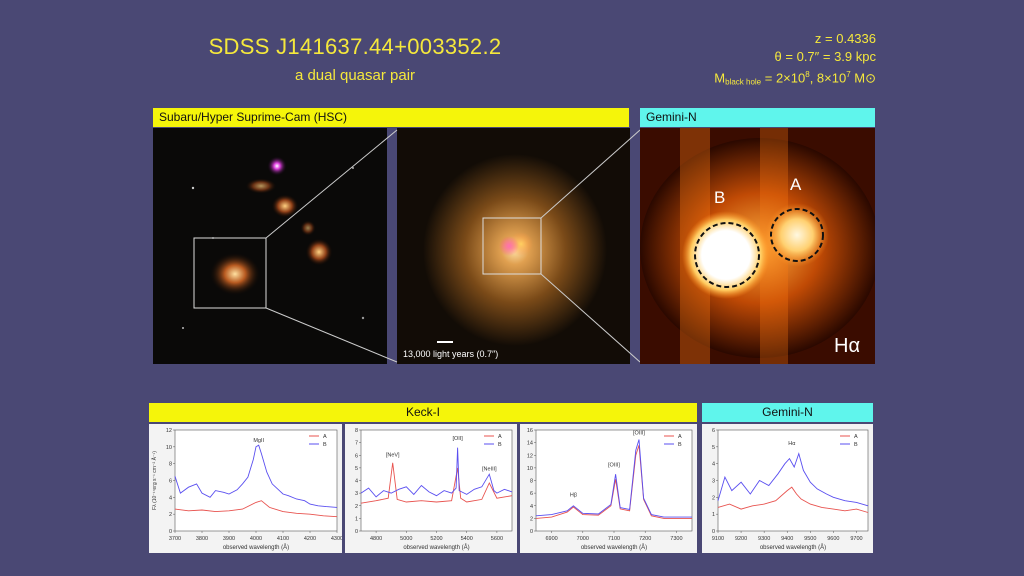 This screenshot has height=576, width=1024. Describe the element at coordinates (310, 539) in the screenshot. I see `x-tick-label: 4200` at that location.